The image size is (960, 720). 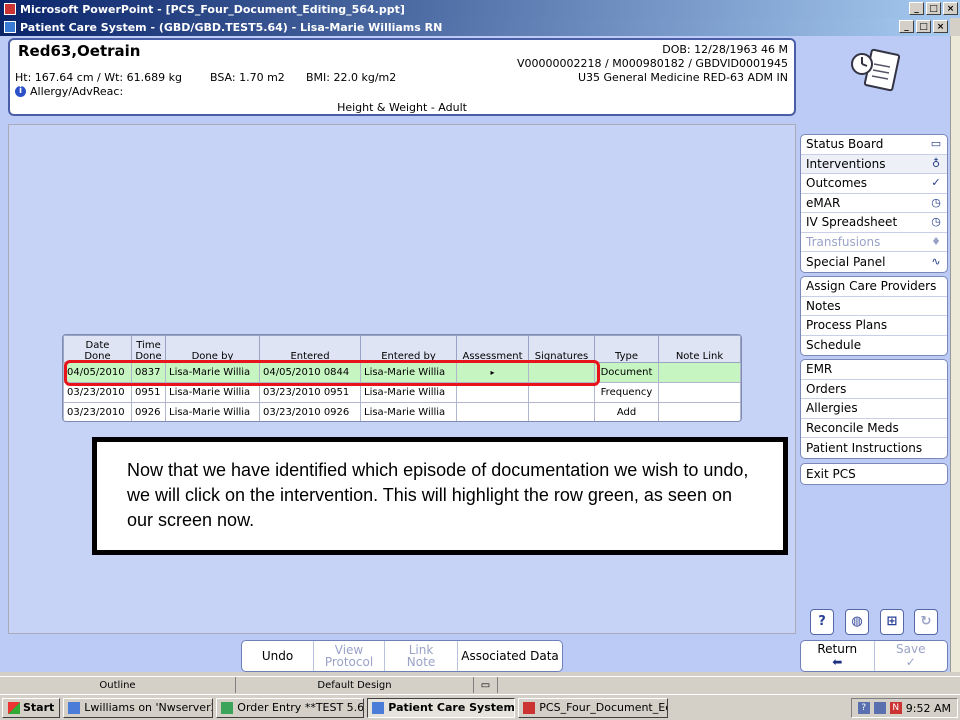 What do you see at coordinates (97, 349) in the screenshot?
I see `col-date-done: Date Done` at bounding box center [97, 349].